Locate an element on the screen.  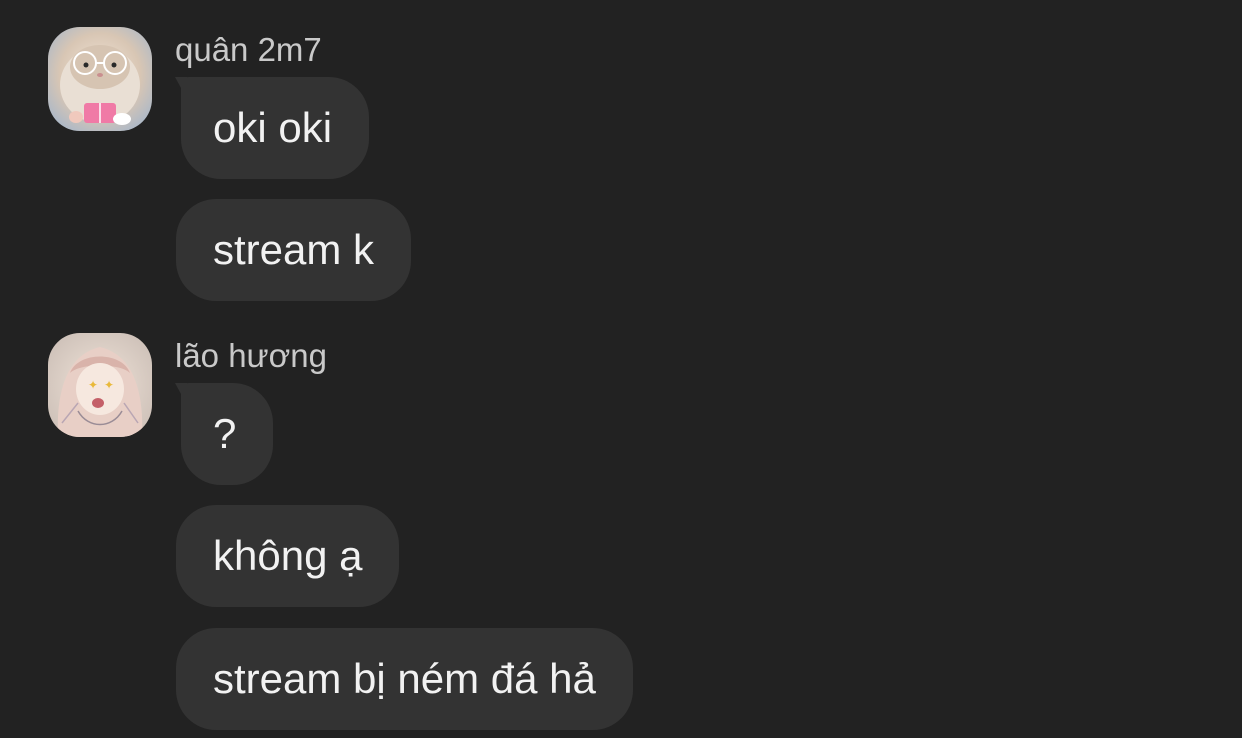
message-text: oki oki is located at coordinates (273, 127).